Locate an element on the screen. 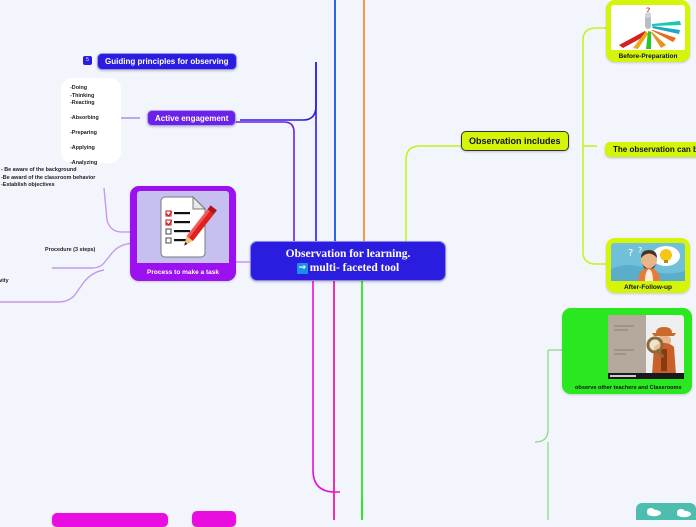 The width and height of the screenshot is (696, 527). node-guiding-principles: Guiding principles for observing is located at coordinates (167, 61).